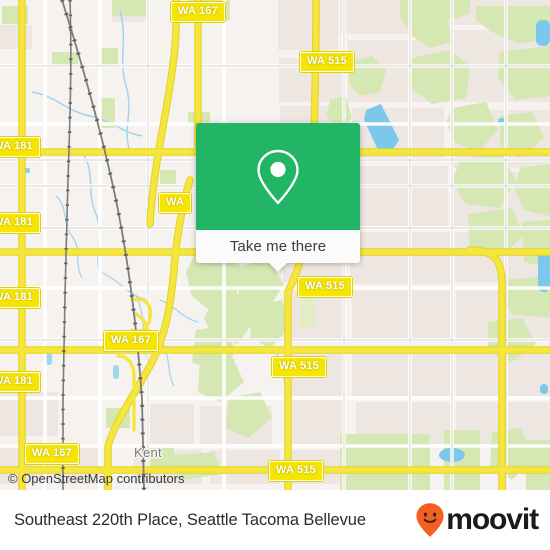 This screenshot has width=550, height=550. What do you see at coordinates (96, 478) in the screenshot?
I see `map-attribution: © OpenStreetMap contributors` at bounding box center [96, 478].